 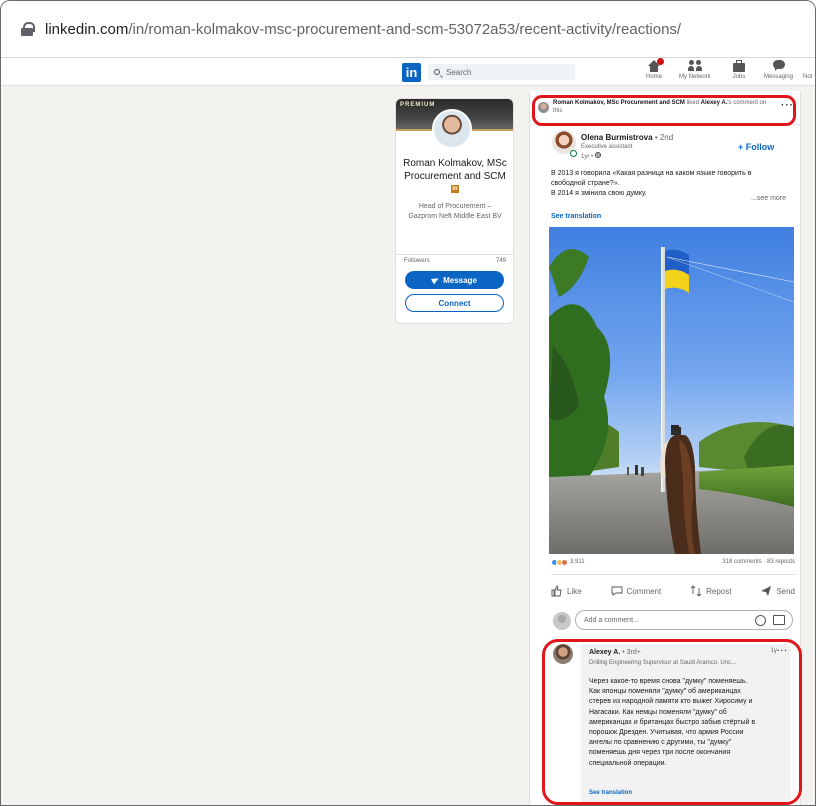 I want to click on nav-notifications: Not, so click(x=807, y=76).